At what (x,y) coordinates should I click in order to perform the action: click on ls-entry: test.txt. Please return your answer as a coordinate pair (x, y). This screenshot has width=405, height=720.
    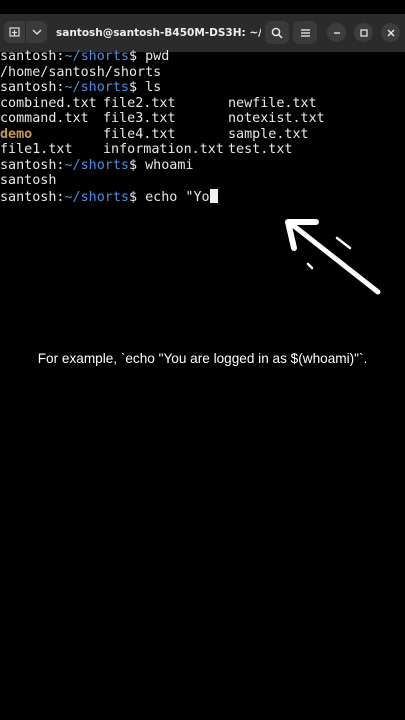
    Looking at the image, I should click on (260, 149).